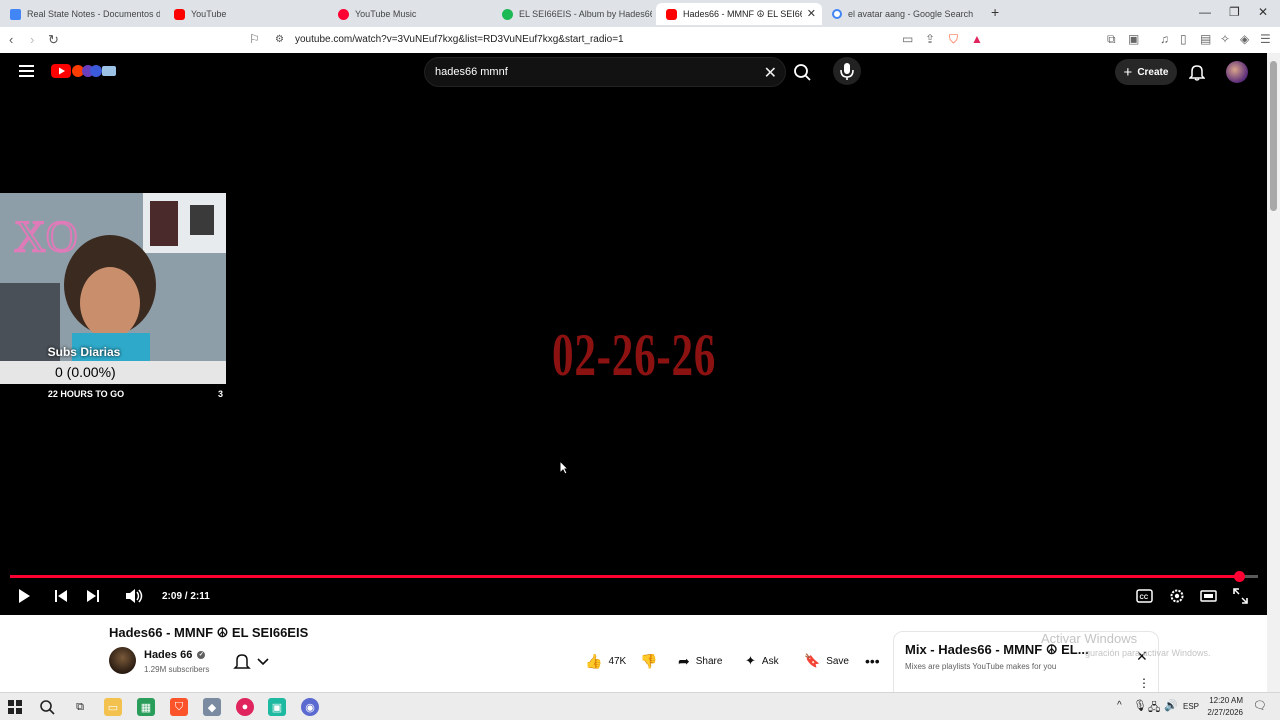  What do you see at coordinates (1119, 705) in the screenshot?
I see `tray-chevron-icon: ^` at bounding box center [1119, 705].